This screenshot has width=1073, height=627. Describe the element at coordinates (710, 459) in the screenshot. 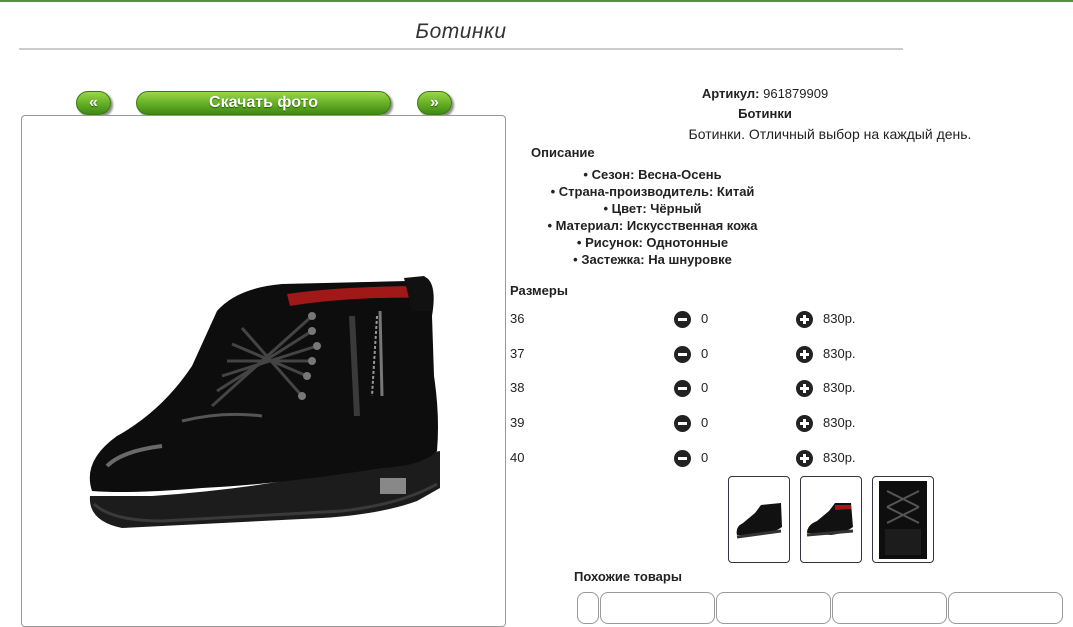

I see `size-row: 40 0 830р.` at that location.